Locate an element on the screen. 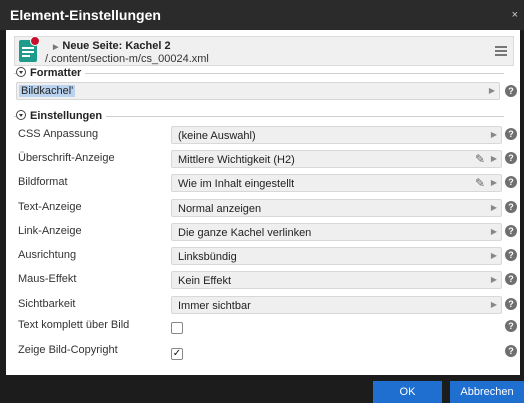 The image size is (524, 403). setting-label: Text-Anzeige is located at coordinates (50, 207).